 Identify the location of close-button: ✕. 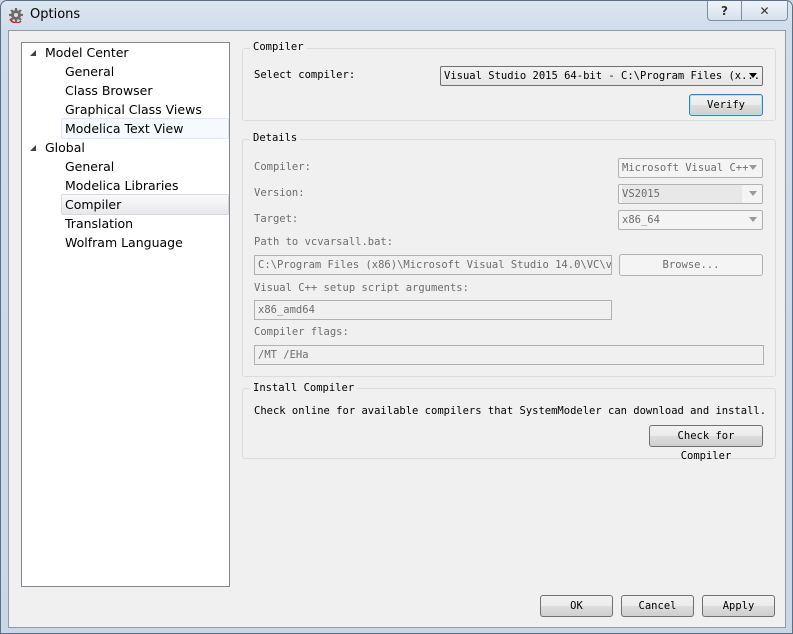
(765, 11).